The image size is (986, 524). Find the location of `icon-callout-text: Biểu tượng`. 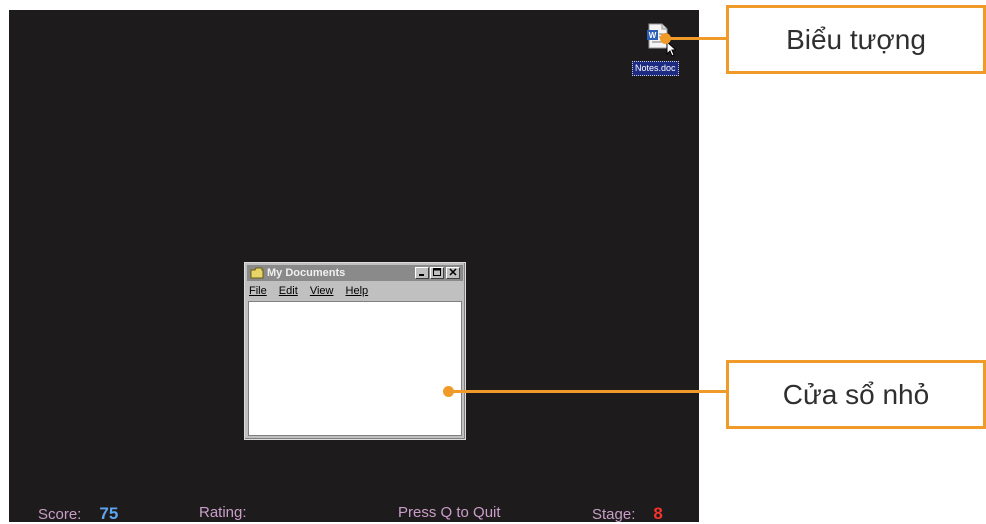

icon-callout-text: Biểu tượng is located at coordinates (856, 39).